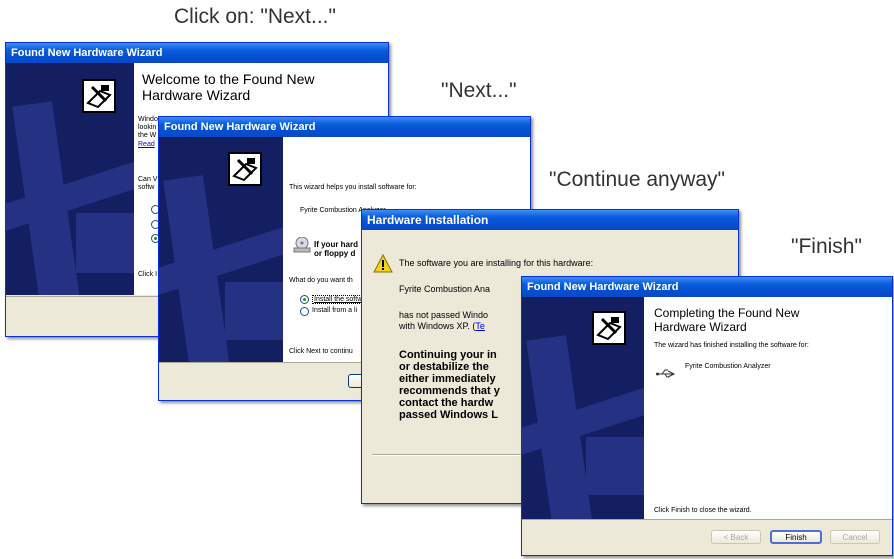 Image resolution: width=894 pixels, height=559 pixels. What do you see at coordinates (383, 263) in the screenshot?
I see `warning-icon` at bounding box center [383, 263].